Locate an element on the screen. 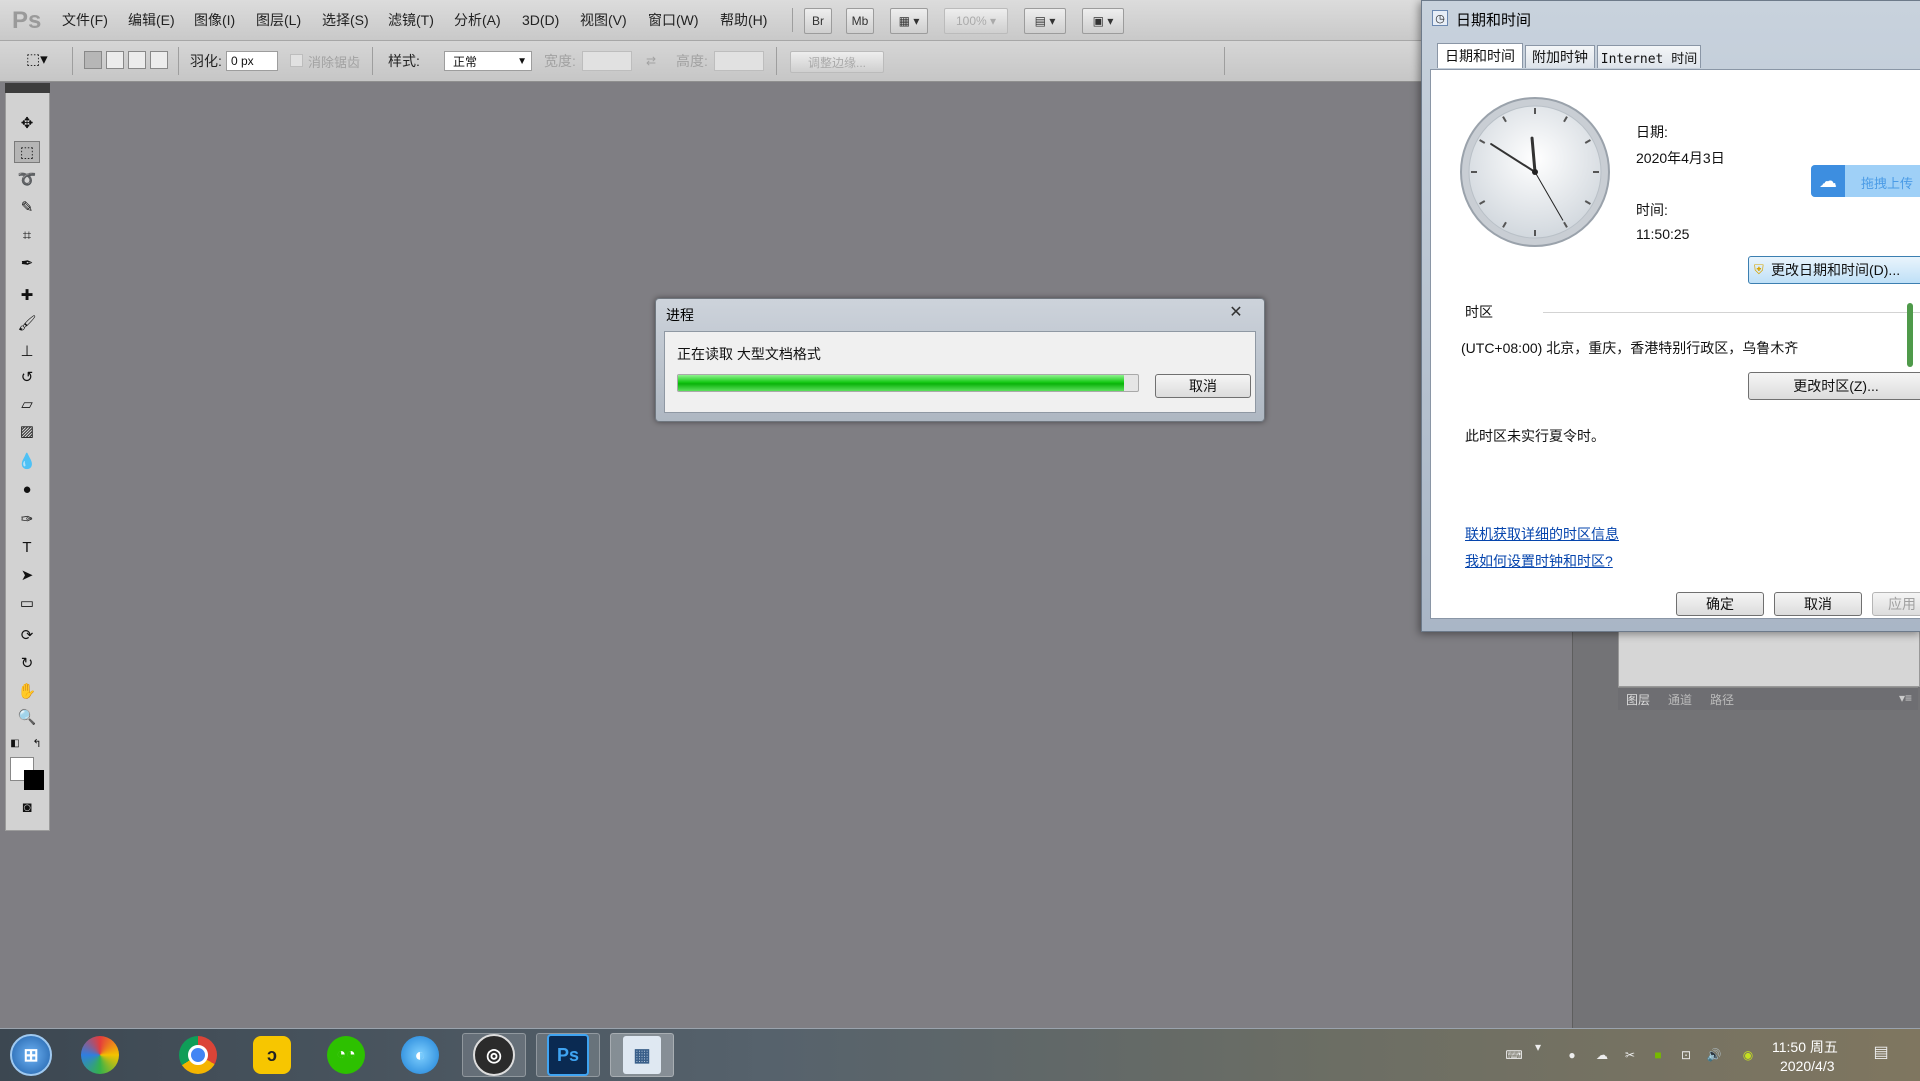 Image resolution: width=1920 pixels, height=1081 pixels. swap-colors-icon: ↰ is located at coordinates (37, 743).